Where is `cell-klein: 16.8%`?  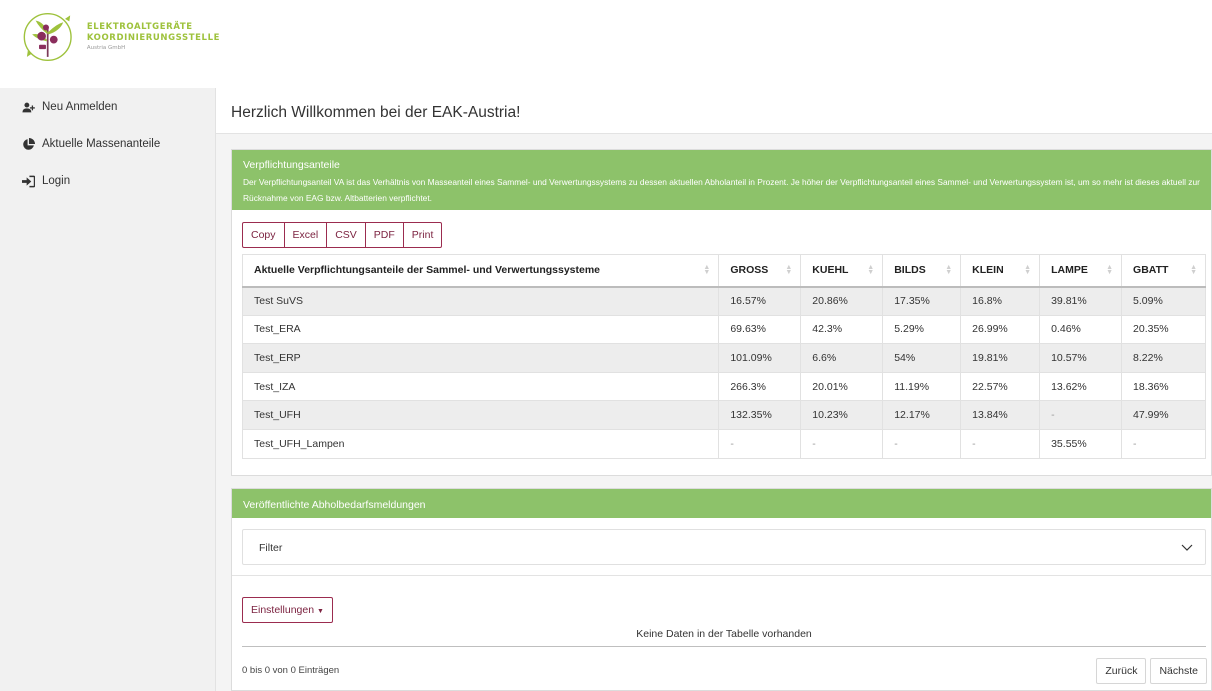 cell-klein: 16.8% is located at coordinates (1000, 301).